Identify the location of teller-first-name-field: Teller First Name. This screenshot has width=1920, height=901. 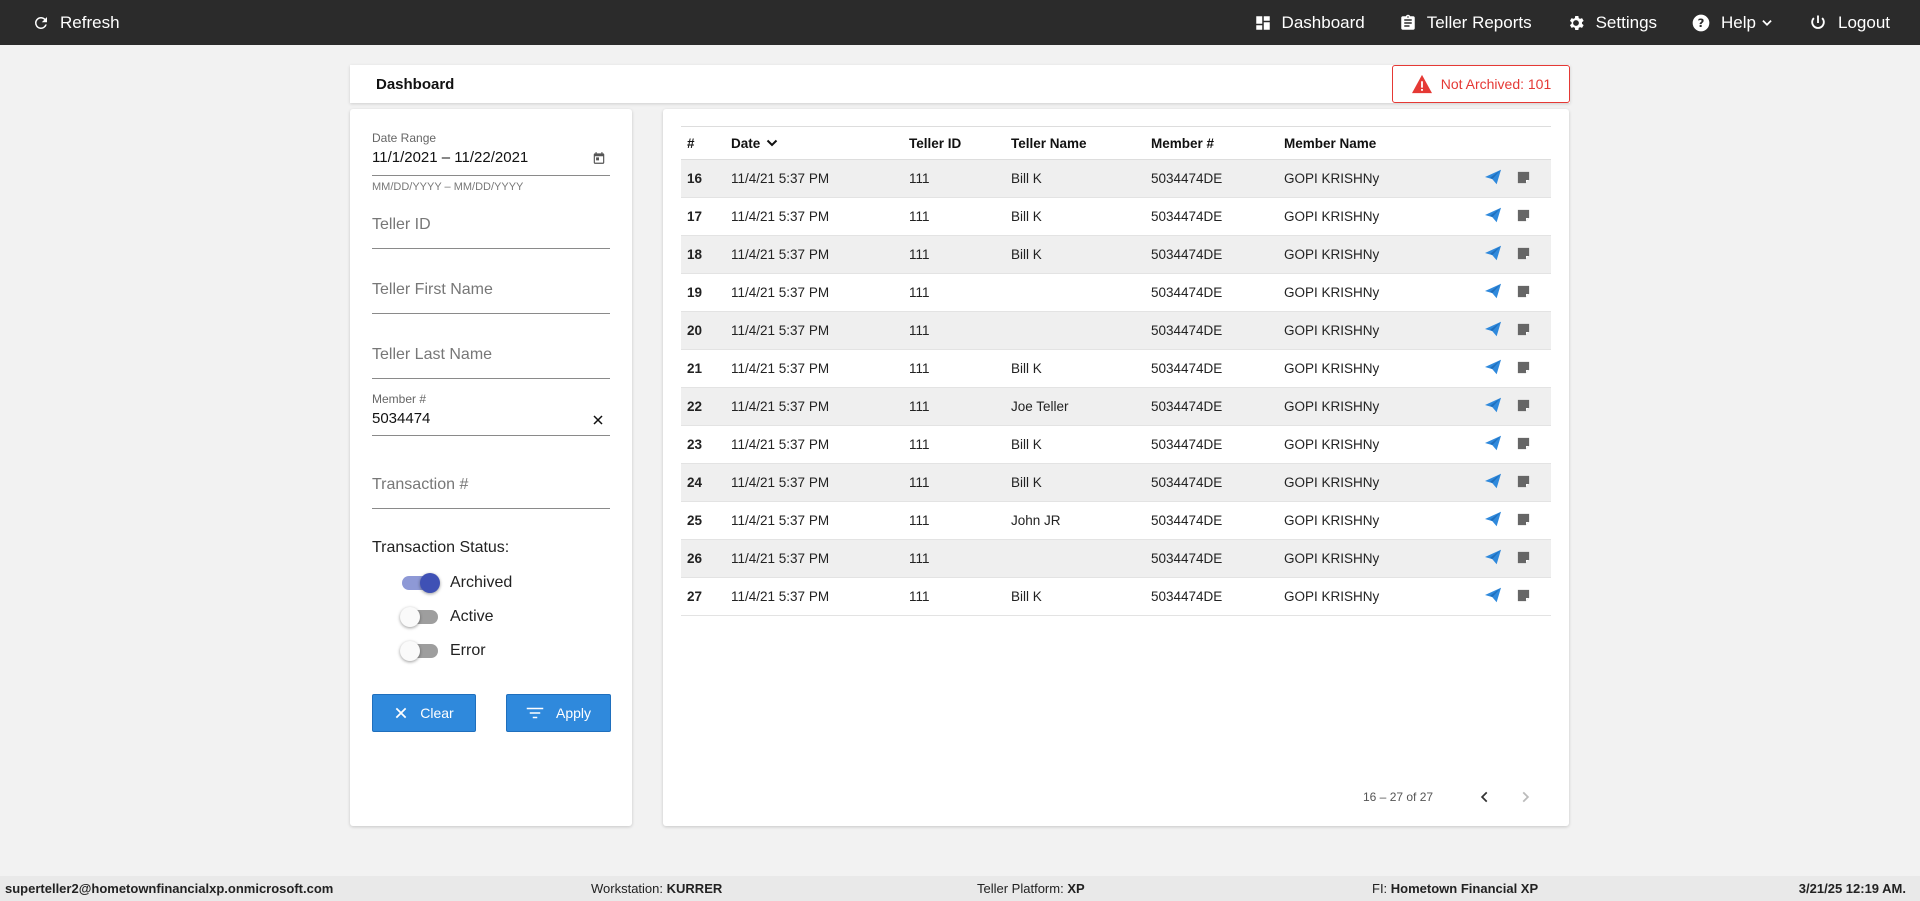
(491, 297).